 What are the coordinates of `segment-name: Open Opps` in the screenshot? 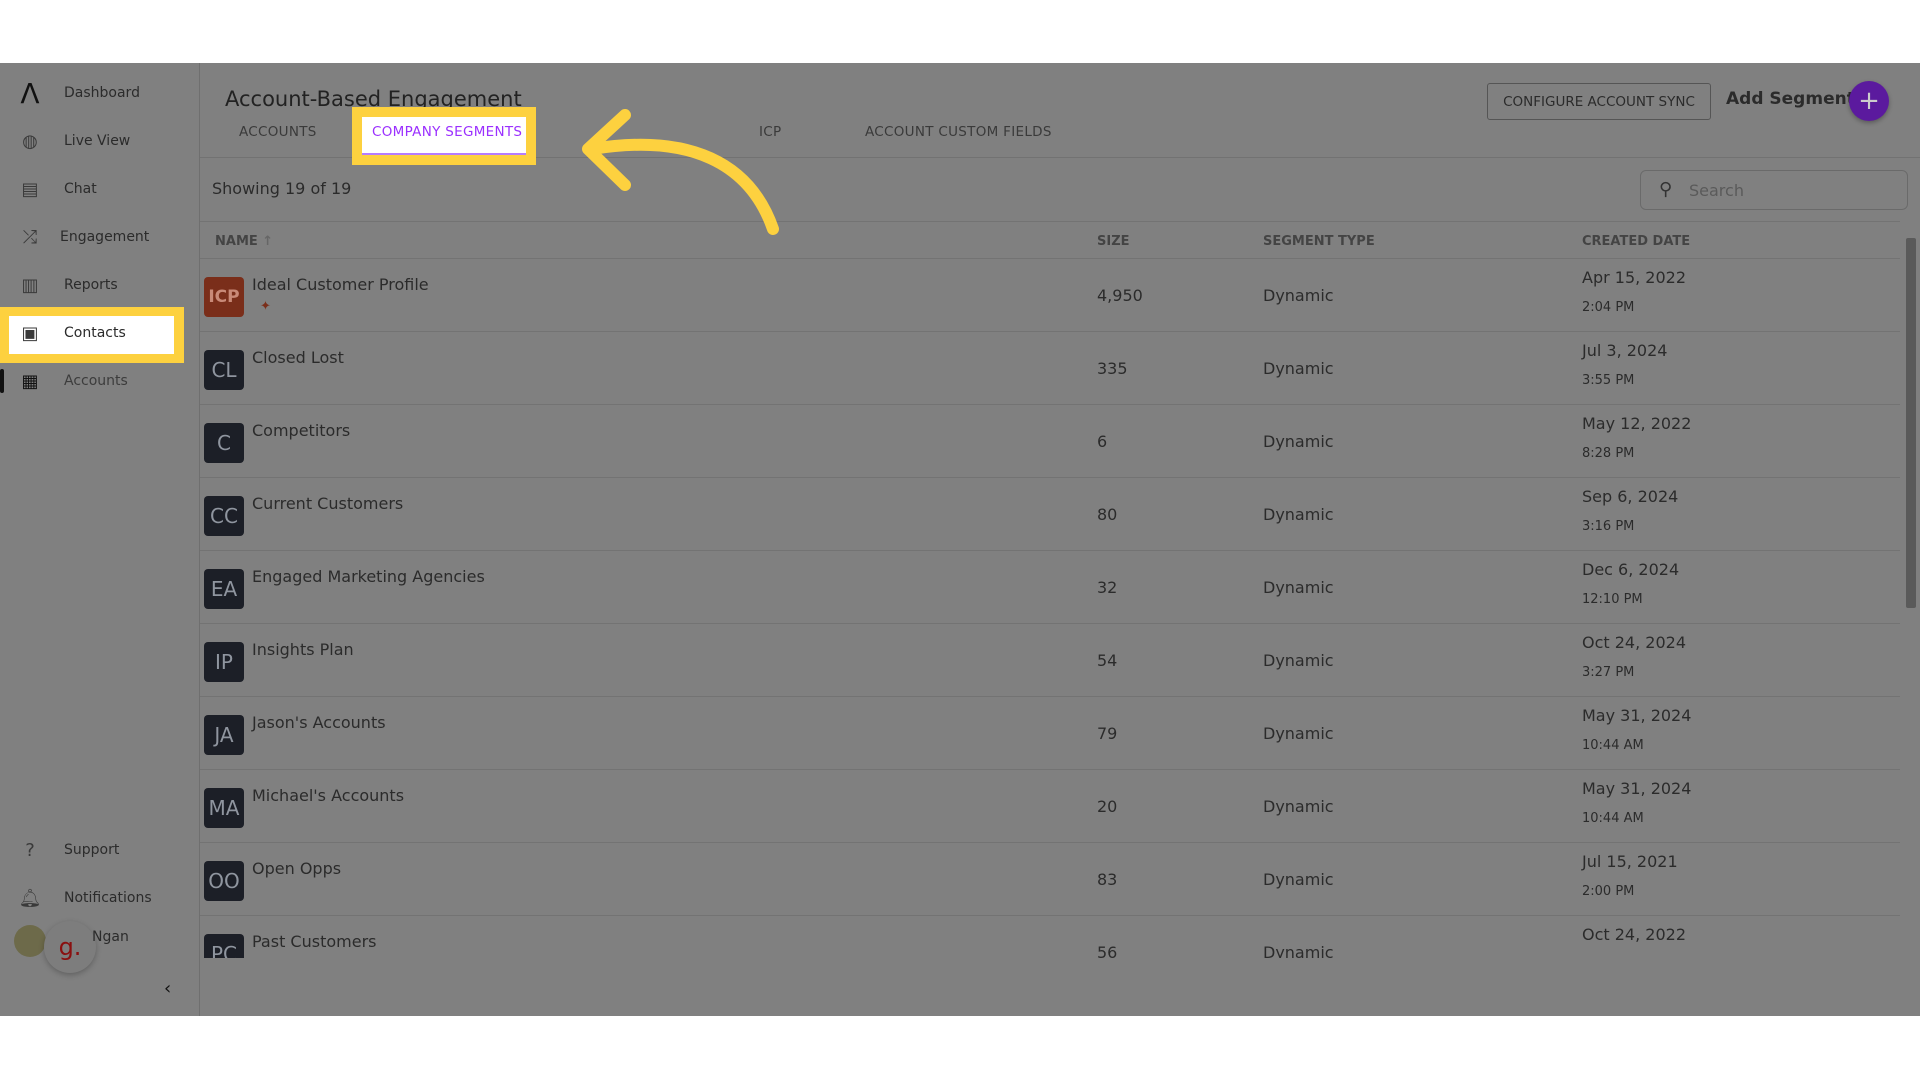 It's located at (296, 868).